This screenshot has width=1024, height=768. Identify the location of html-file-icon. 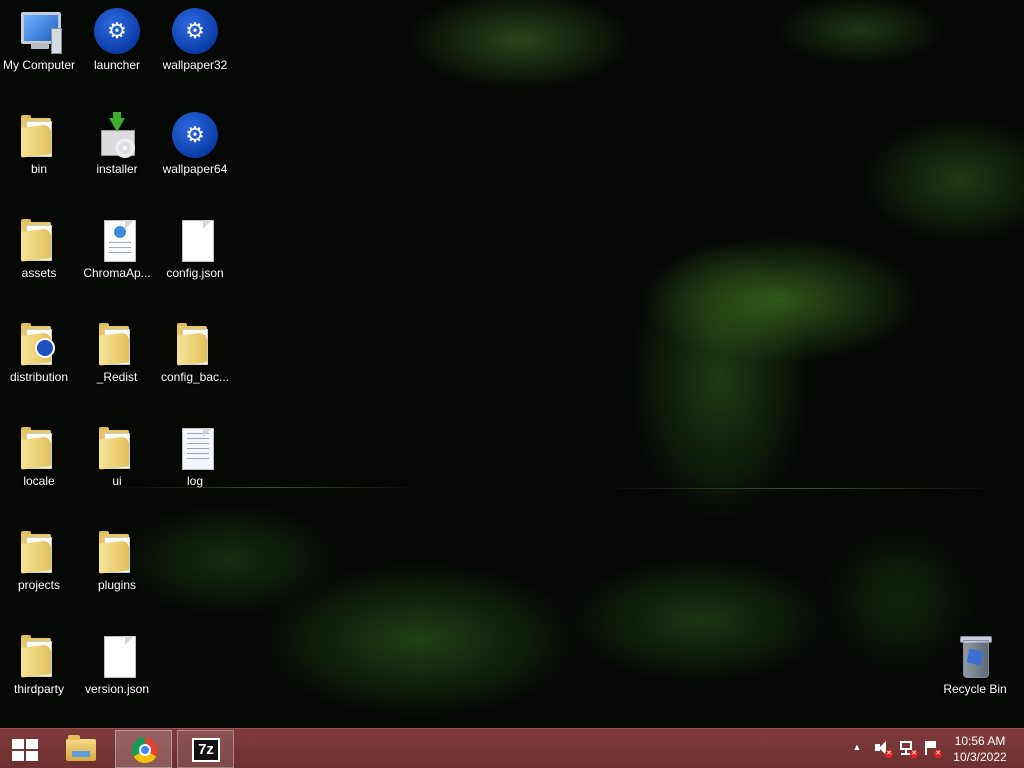
(117, 240).